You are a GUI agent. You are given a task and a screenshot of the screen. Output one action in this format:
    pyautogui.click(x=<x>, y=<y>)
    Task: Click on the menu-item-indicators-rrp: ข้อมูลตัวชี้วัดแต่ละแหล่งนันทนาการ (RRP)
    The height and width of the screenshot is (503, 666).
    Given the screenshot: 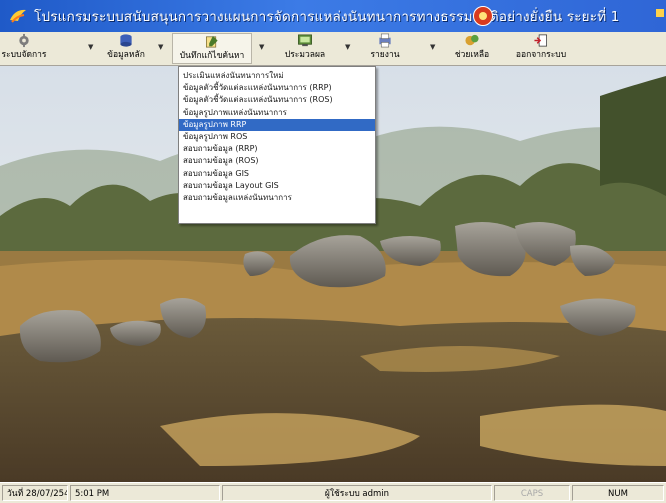 What is the action you would take?
    pyautogui.click(x=277, y=88)
    